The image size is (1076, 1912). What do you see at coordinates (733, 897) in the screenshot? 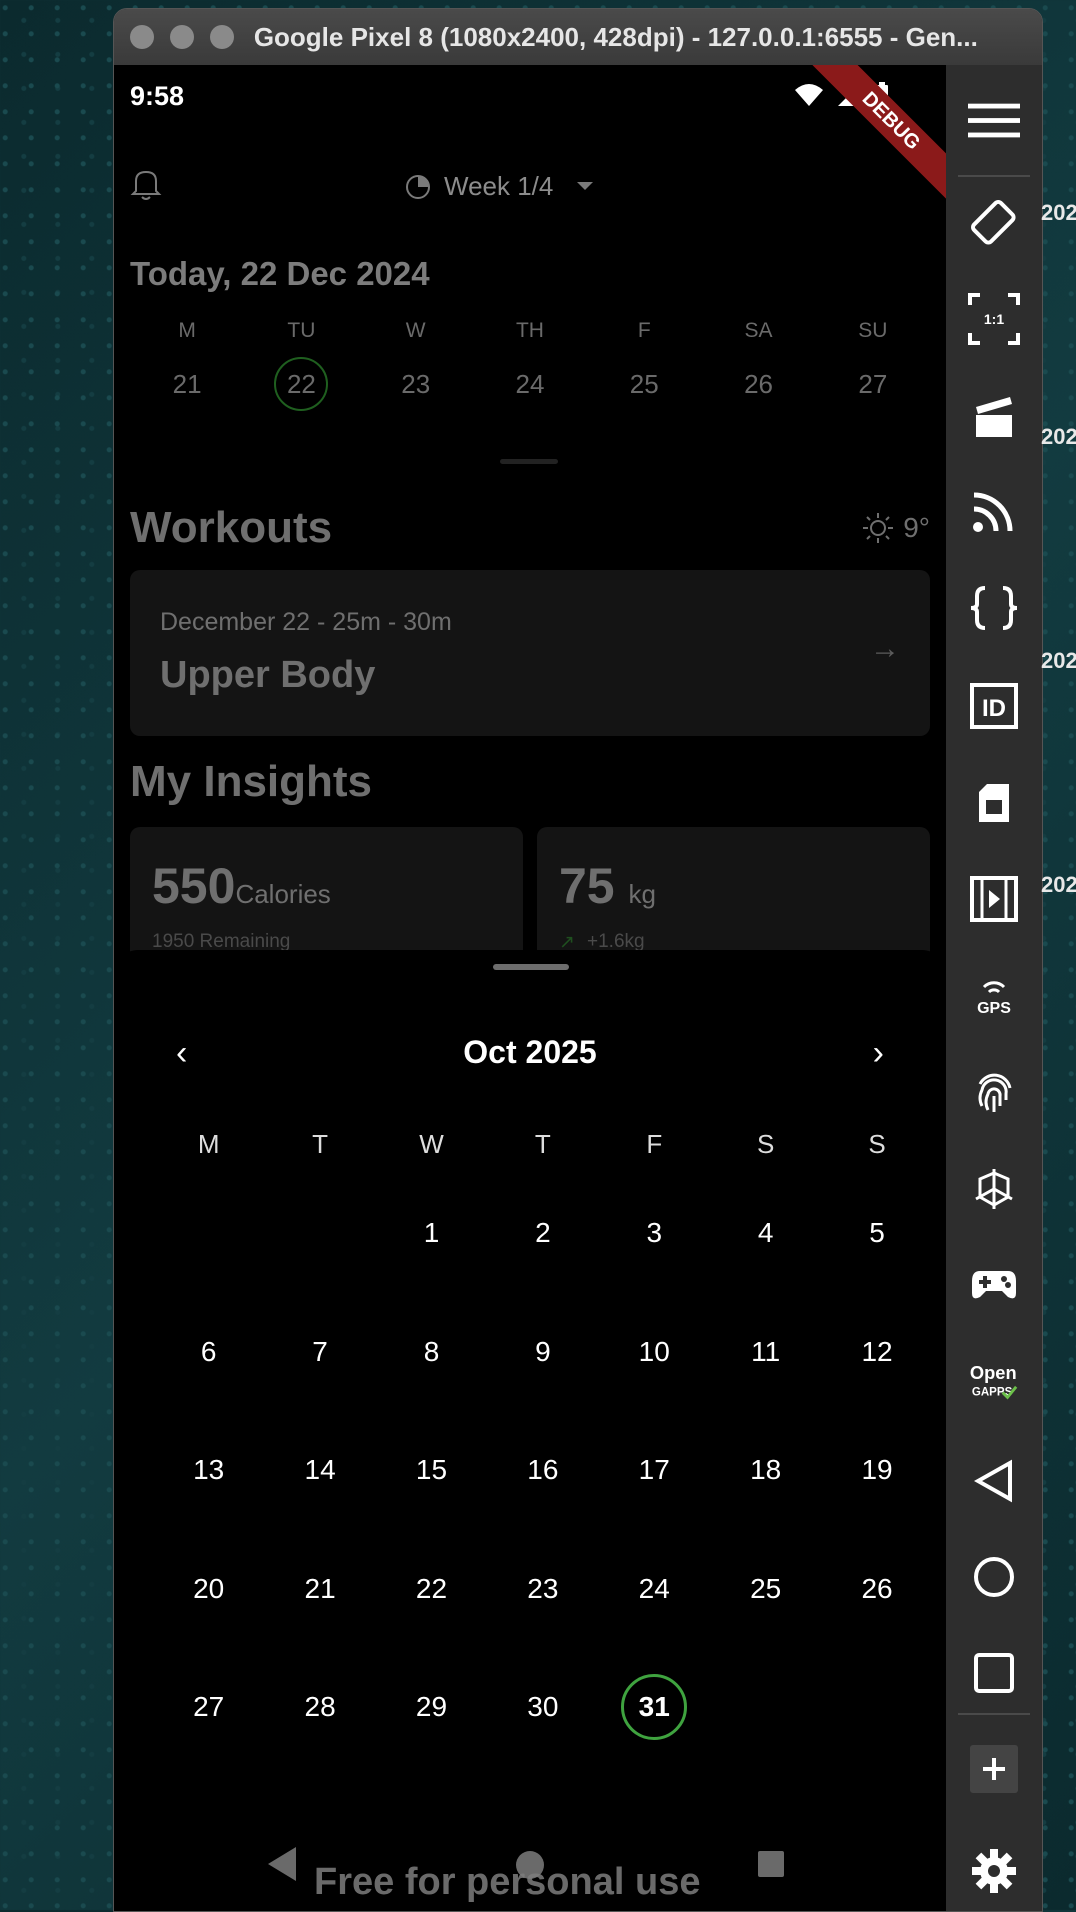
I see `weight-card: 75 kg +1.6kg ↗` at bounding box center [733, 897].